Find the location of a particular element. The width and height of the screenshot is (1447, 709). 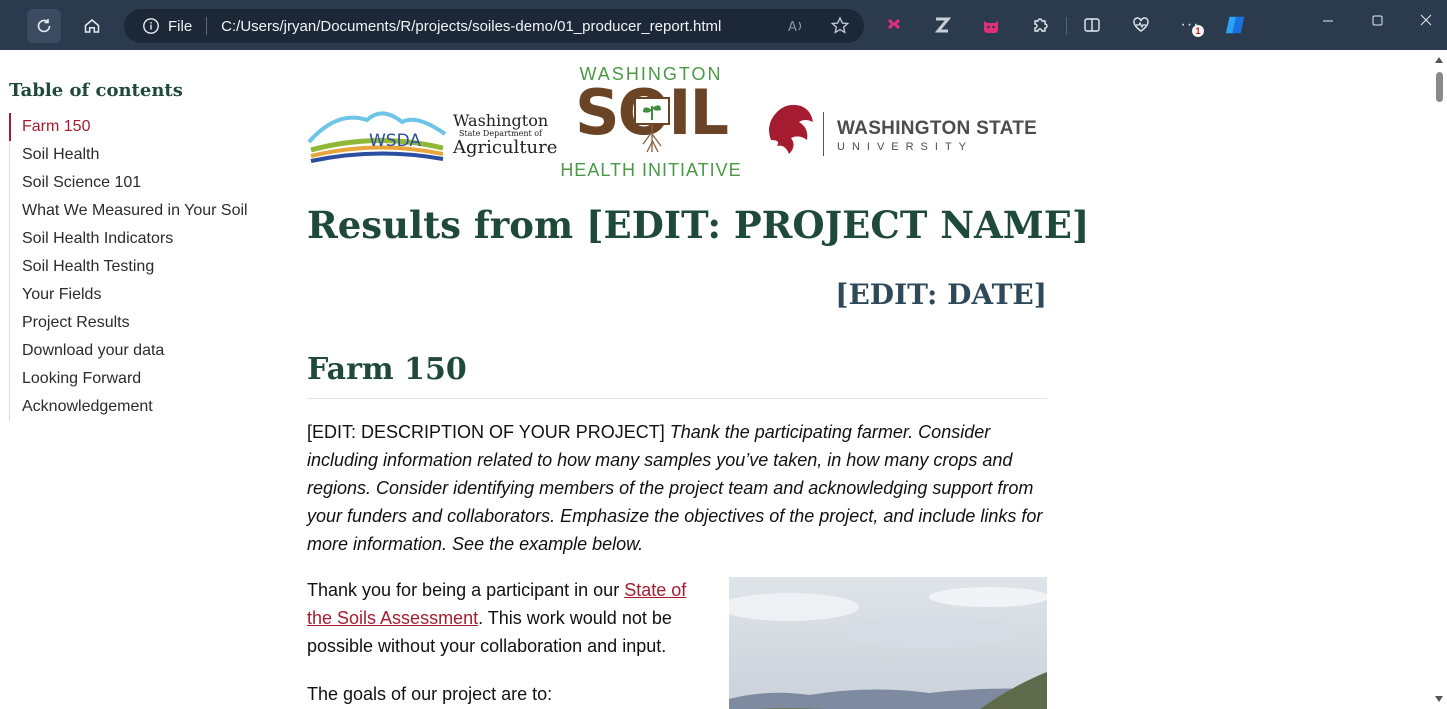

extension-cat-icon is located at coordinates (991, 25).